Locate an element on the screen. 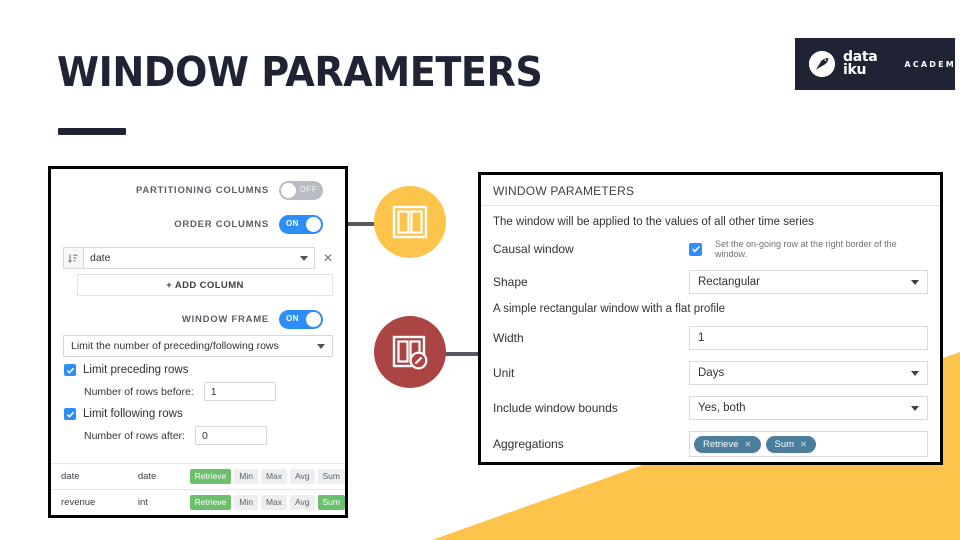 The width and height of the screenshot is (960, 540). rows-after-row: Number of rows after: 0 is located at coordinates (214, 435).